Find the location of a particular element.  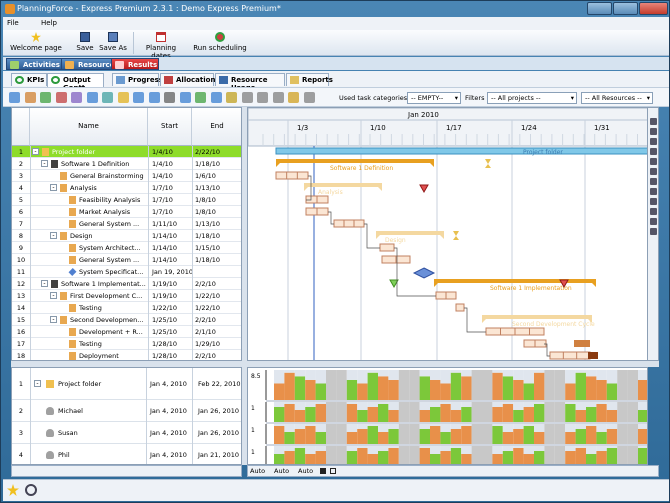

view-tool-15-icon is located at coordinates (231, 97).